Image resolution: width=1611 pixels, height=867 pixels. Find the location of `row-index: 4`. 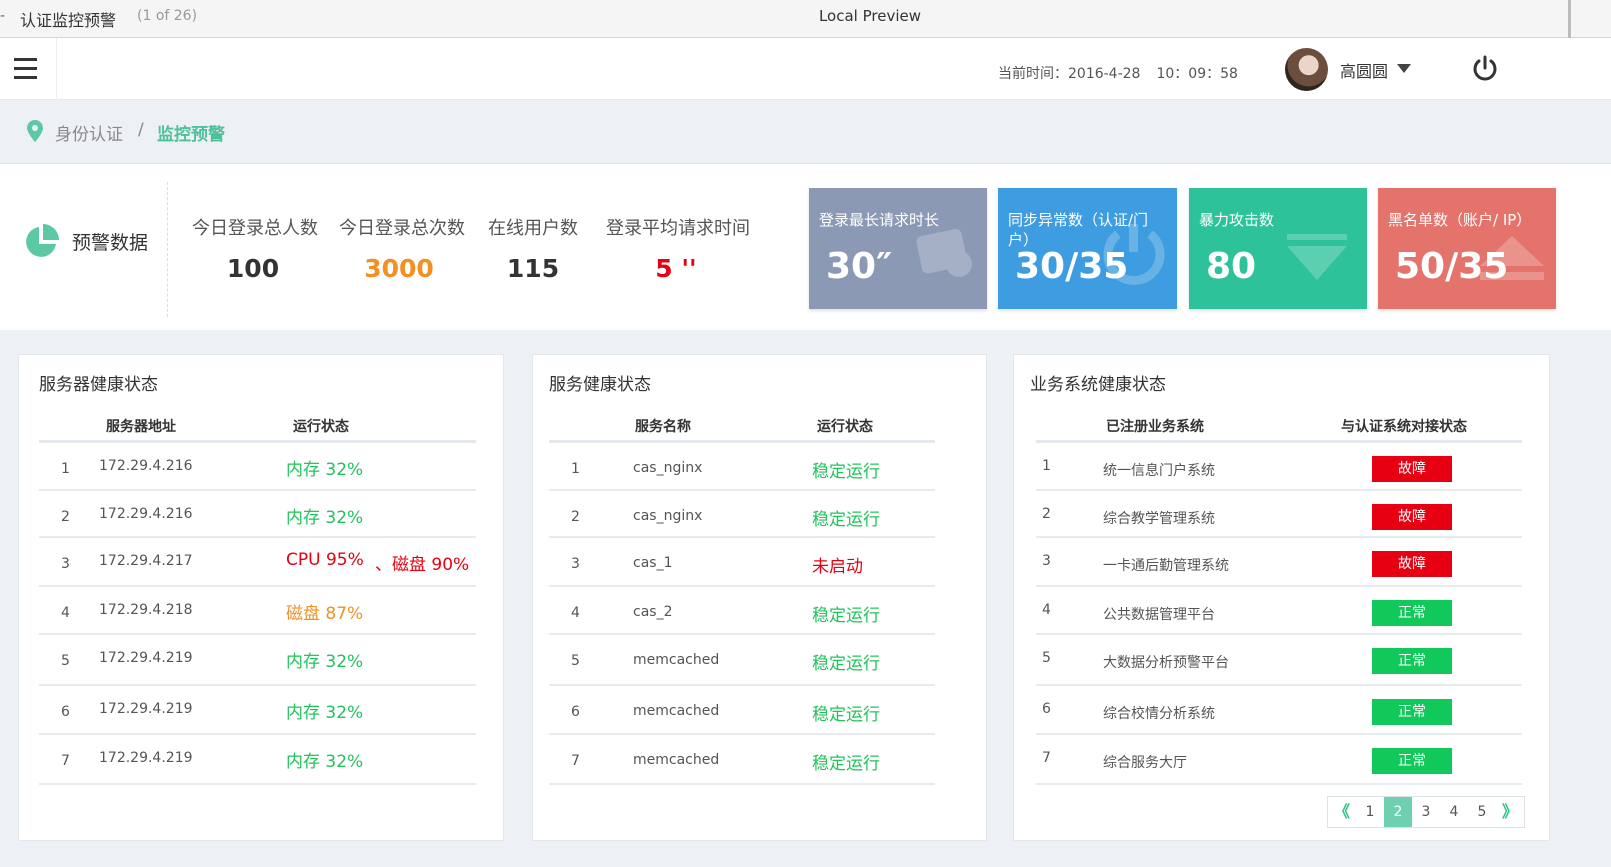

row-index: 4 is located at coordinates (575, 613).